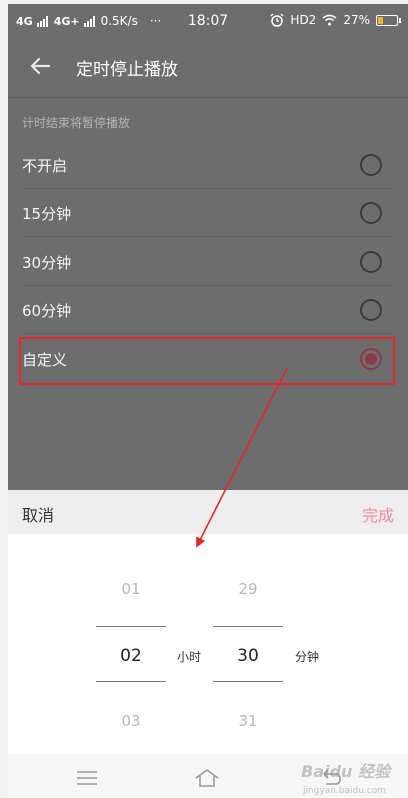 The image size is (408, 798). I want to click on option-15-min: 15分钟, so click(208, 213).